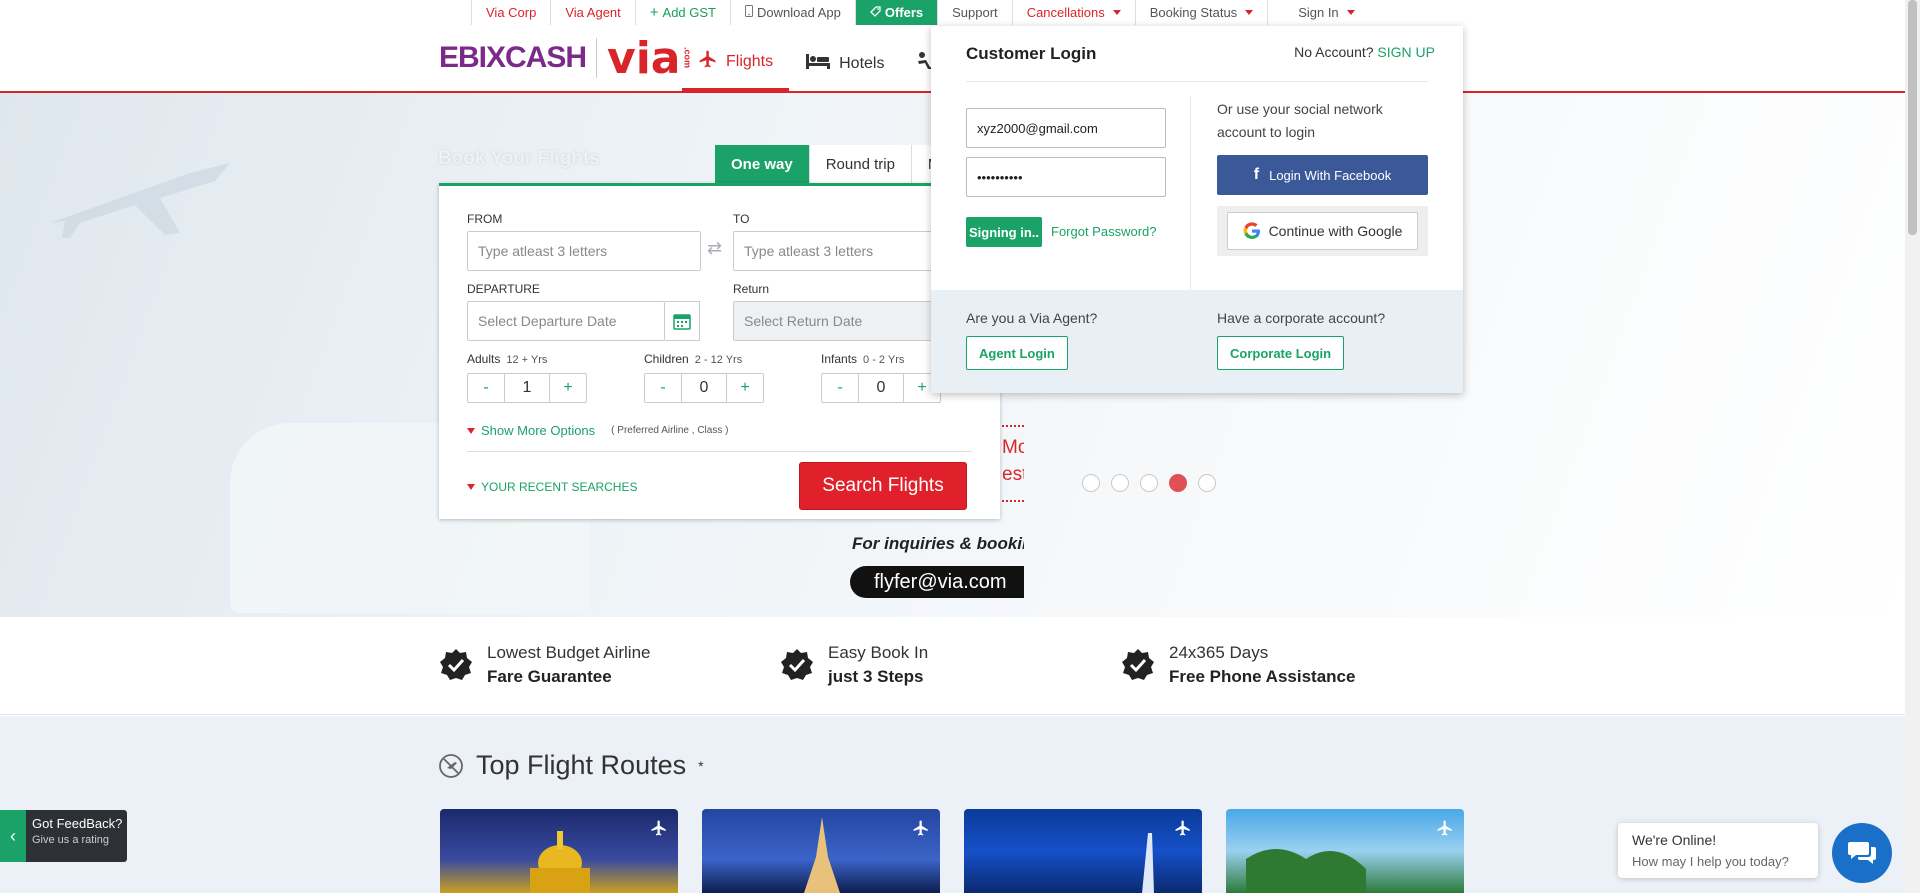 The height and width of the screenshot is (893, 1920). What do you see at coordinates (1262, 676) in the screenshot?
I see `feature-line-2: Free Phone Assistance` at bounding box center [1262, 676].